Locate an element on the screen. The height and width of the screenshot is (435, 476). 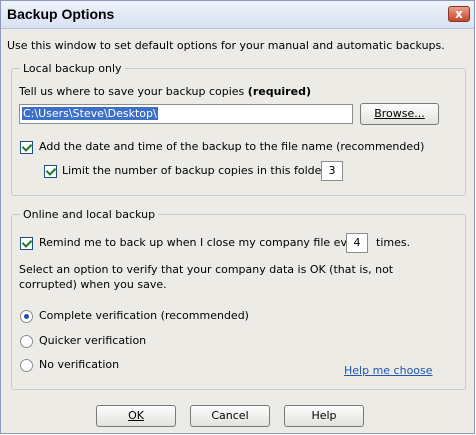
radio-no-verification is located at coordinates (26, 365).